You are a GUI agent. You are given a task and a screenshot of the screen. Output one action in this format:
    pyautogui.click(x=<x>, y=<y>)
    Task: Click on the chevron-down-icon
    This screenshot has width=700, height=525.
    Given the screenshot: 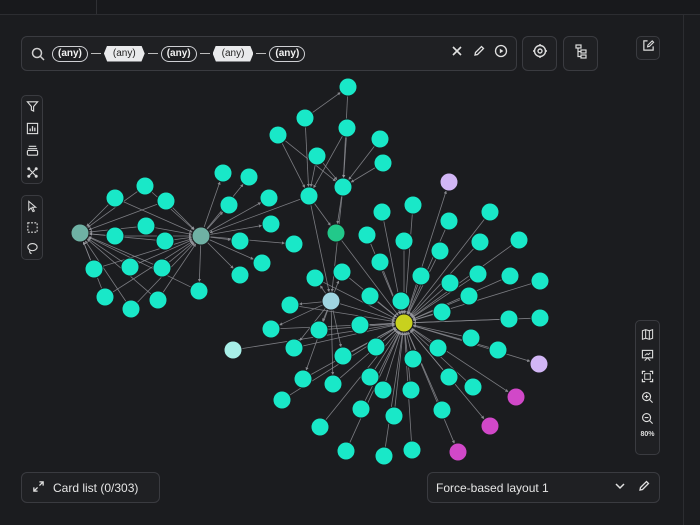 What is the action you would take?
    pyautogui.click(x=615, y=487)
    